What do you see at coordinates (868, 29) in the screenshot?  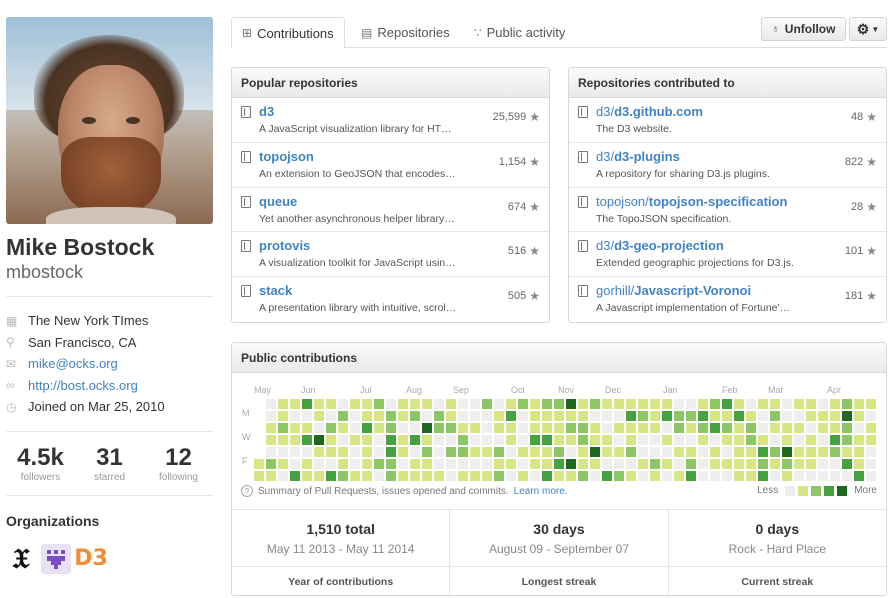 I see `settings-dropdown-button: ⚙ ▼` at bounding box center [868, 29].